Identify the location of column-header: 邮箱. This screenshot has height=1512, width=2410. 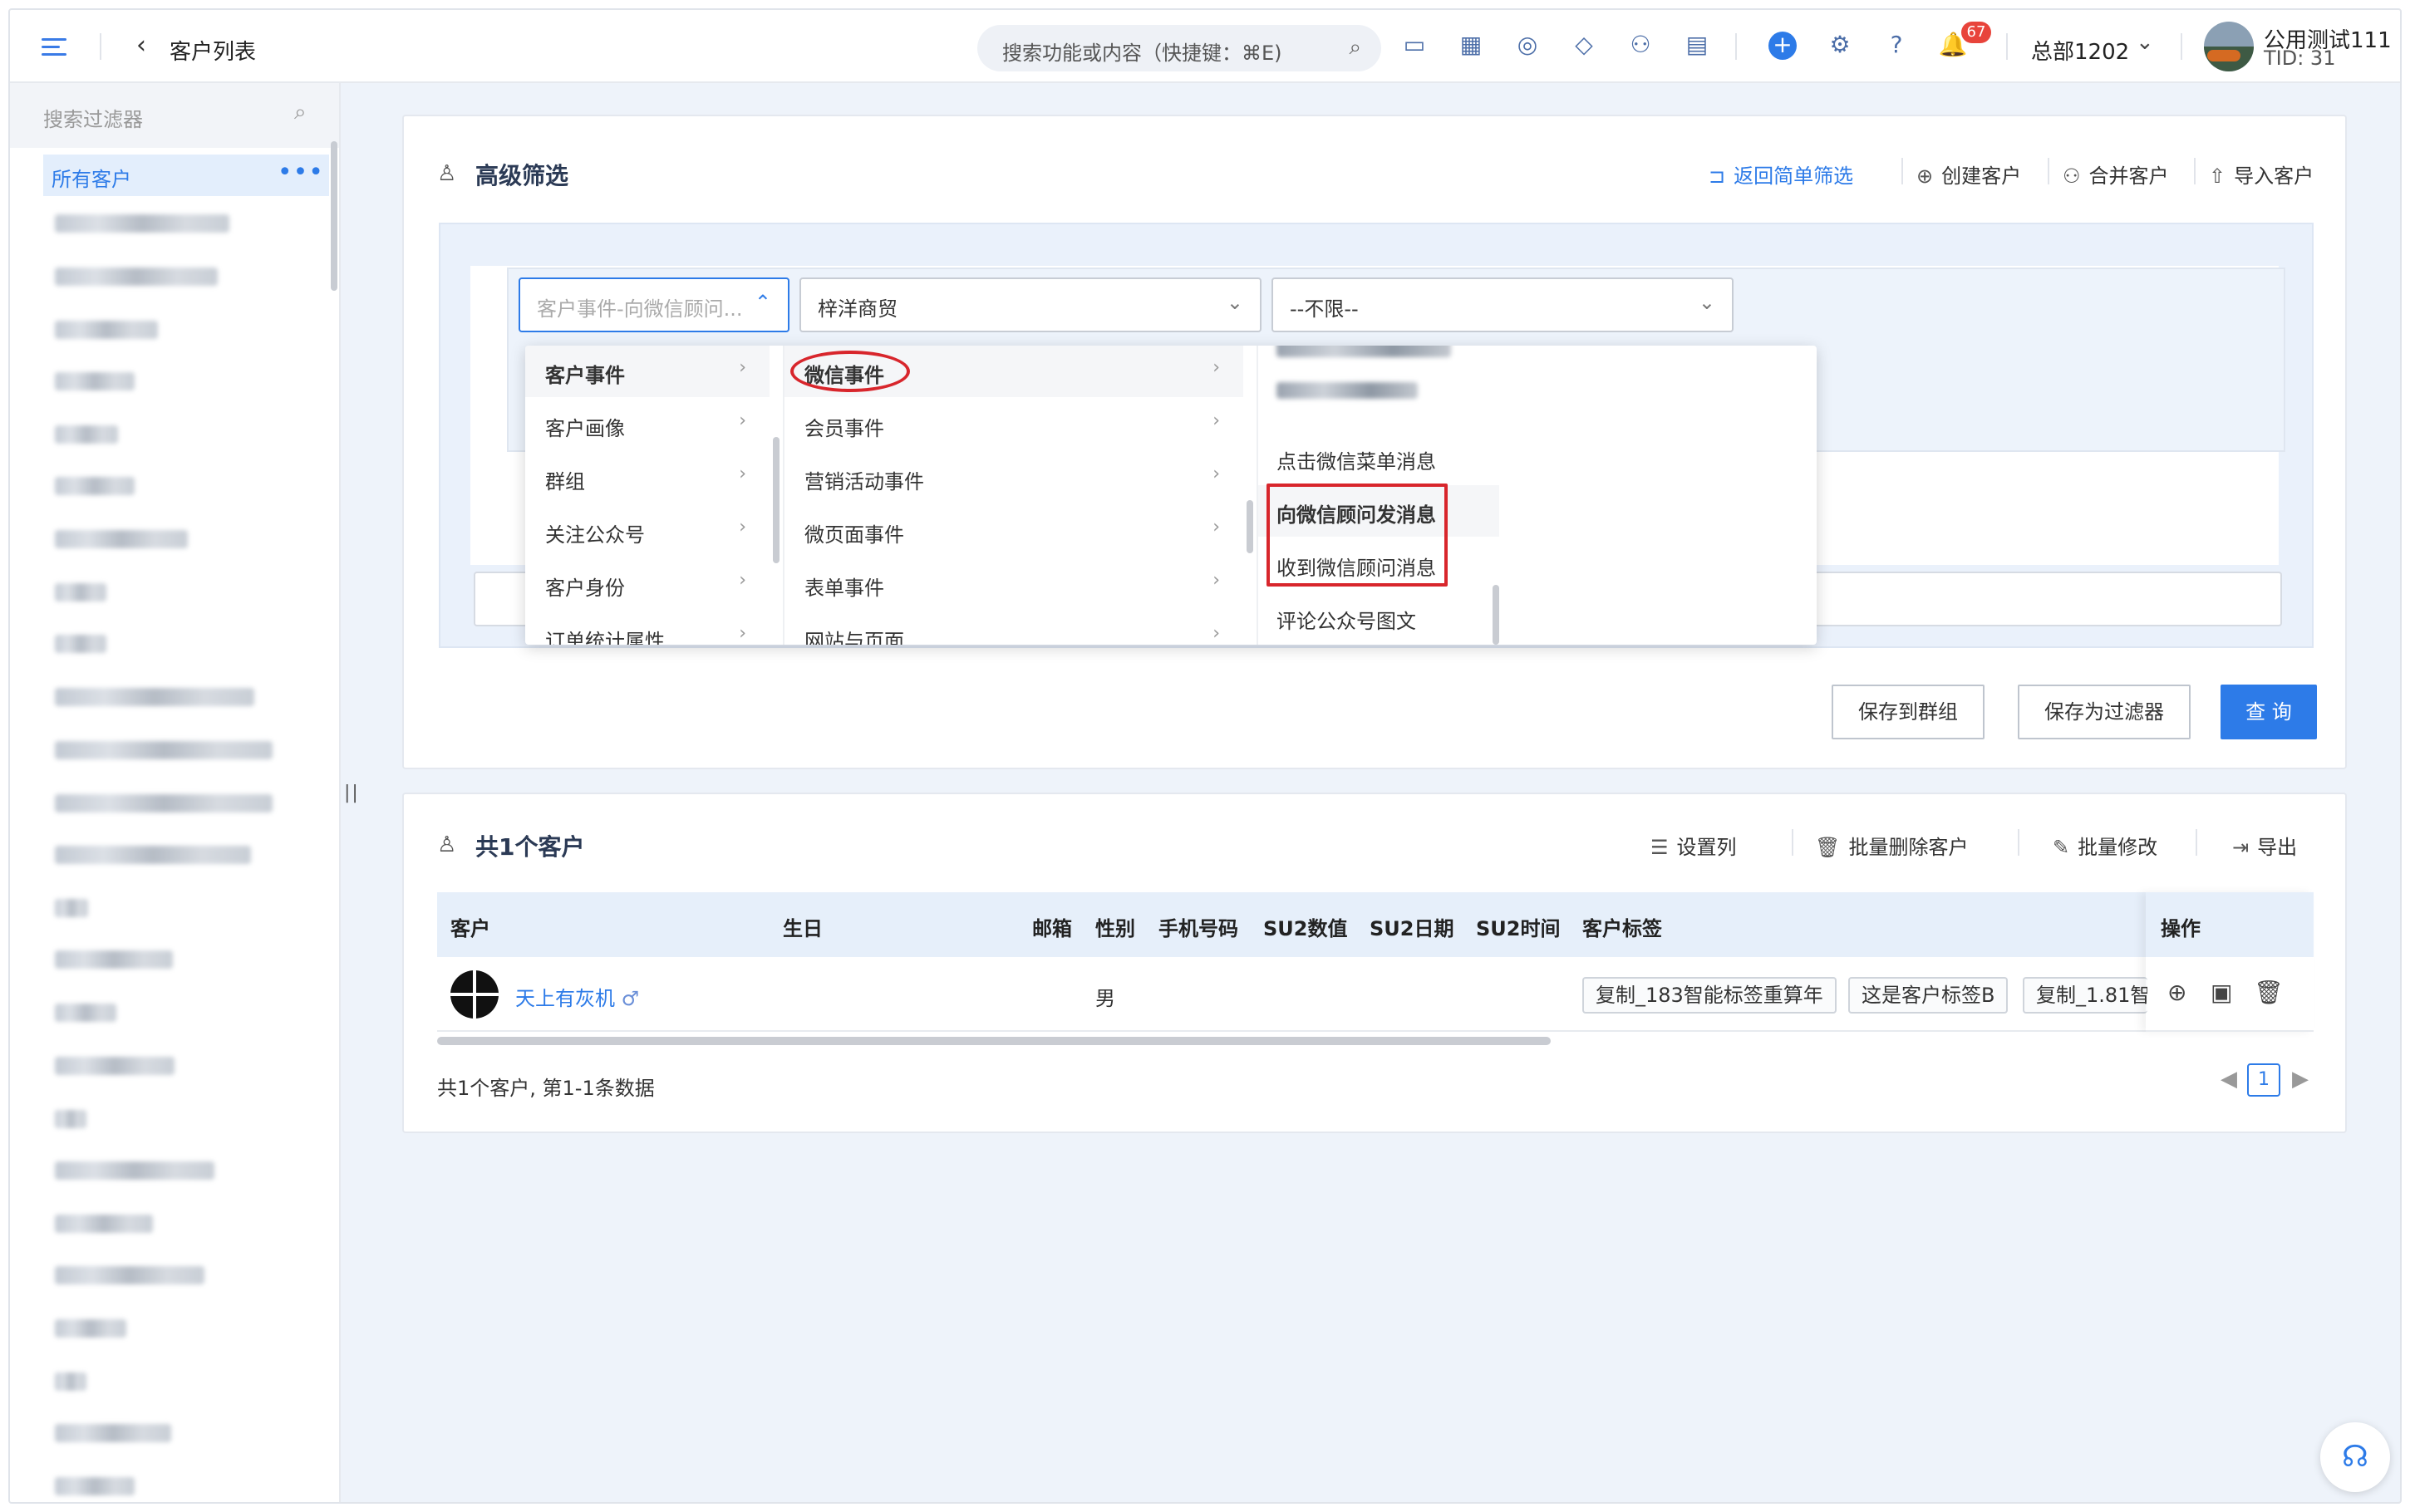
(1052, 927).